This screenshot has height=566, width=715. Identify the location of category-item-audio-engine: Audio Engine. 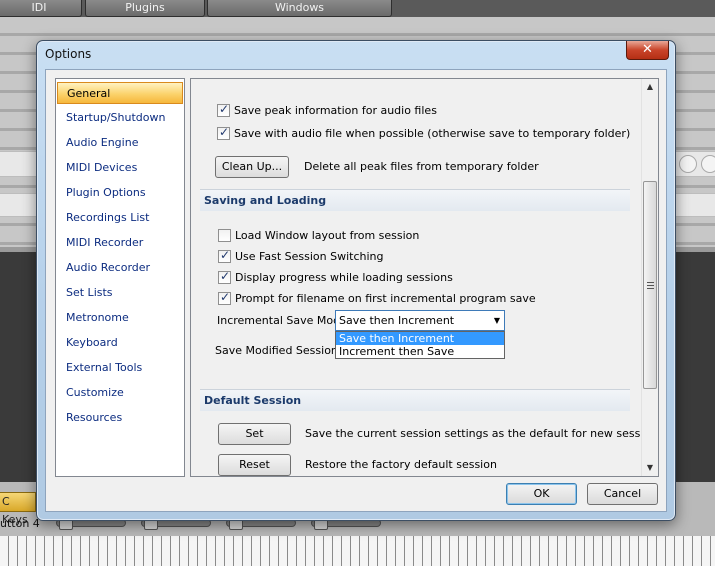
(102, 143).